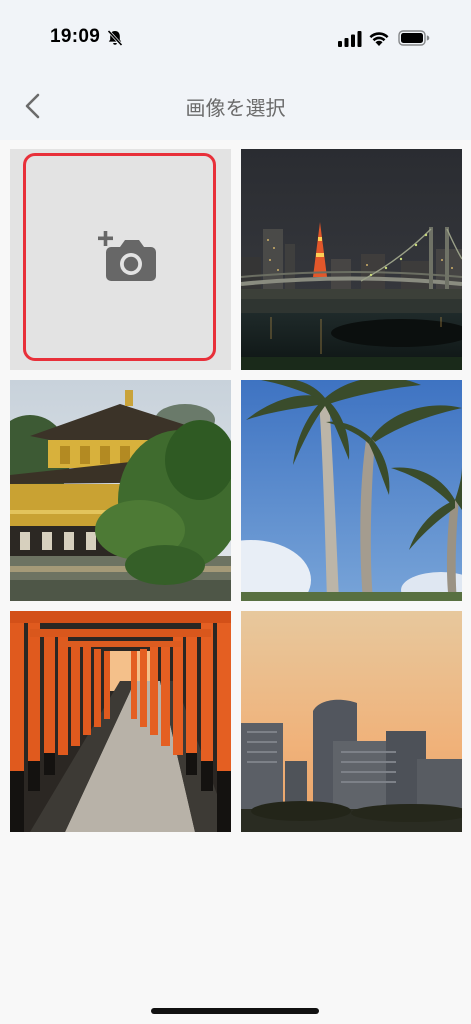  What do you see at coordinates (414, 38) in the screenshot?
I see `battery-icon` at bounding box center [414, 38].